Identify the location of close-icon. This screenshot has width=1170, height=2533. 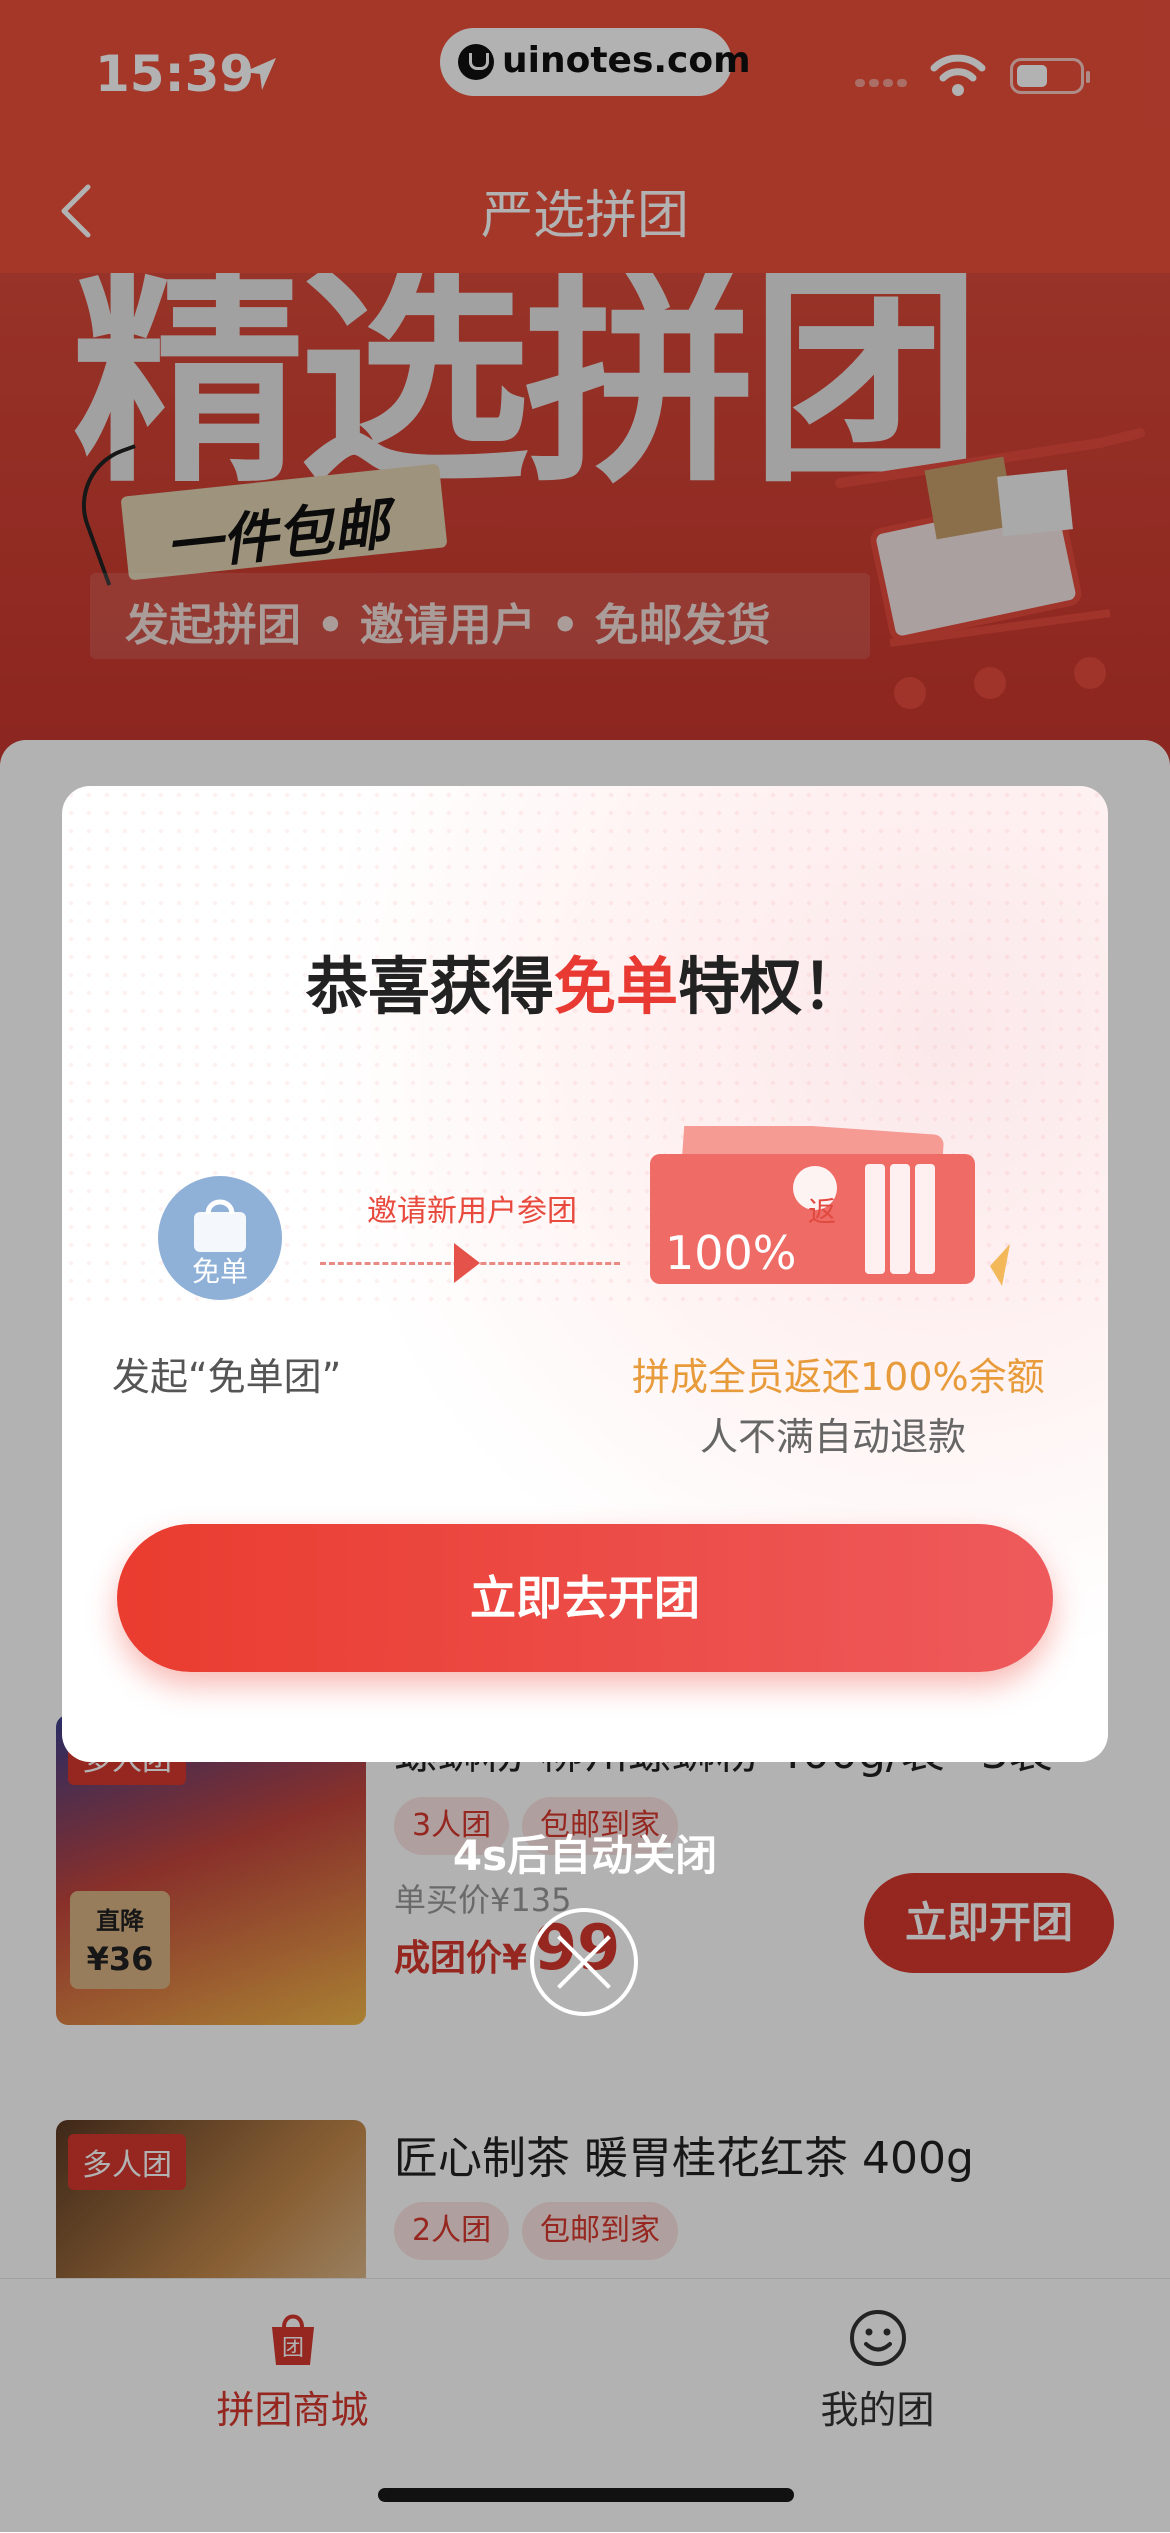
(584, 1962).